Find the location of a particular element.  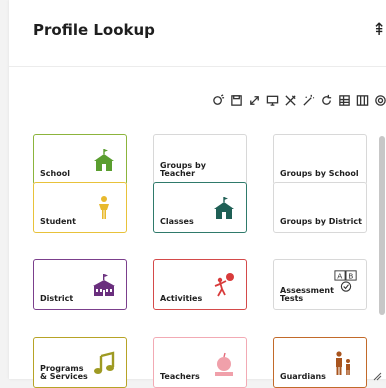

guardian-family-icon is located at coordinates (344, 363).